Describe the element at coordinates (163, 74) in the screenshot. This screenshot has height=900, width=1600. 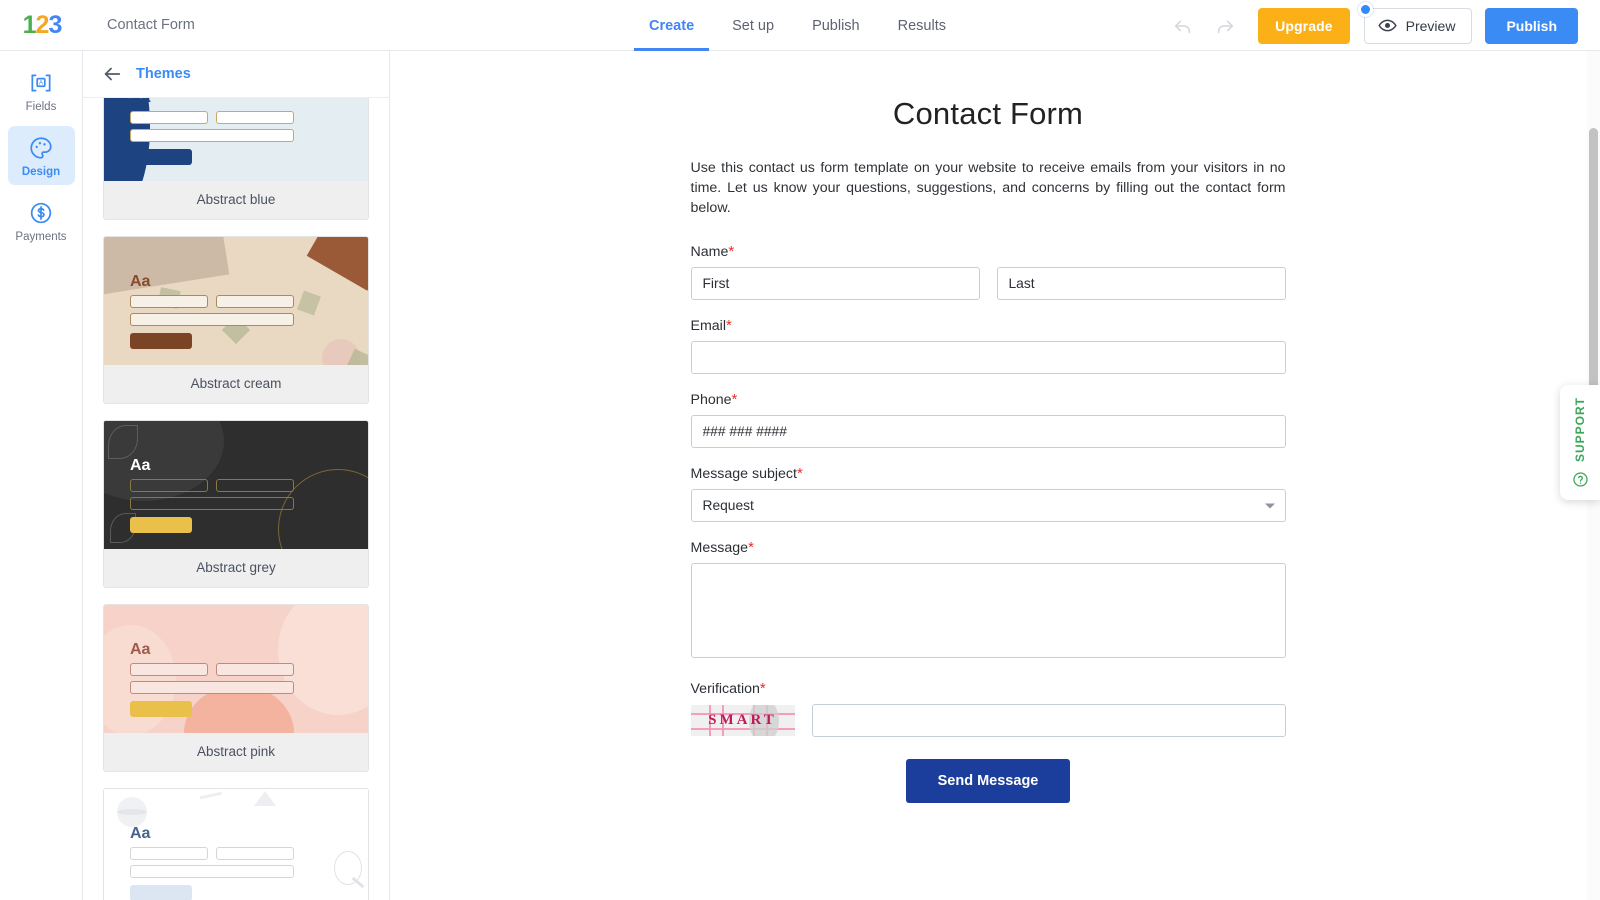
I see `themes-panel-title: Themes` at that location.